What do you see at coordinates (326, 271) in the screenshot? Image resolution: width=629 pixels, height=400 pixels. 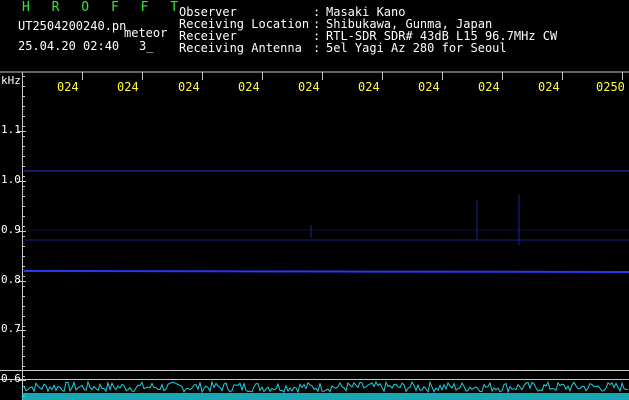 I see `signal-line-0-82khz` at bounding box center [326, 271].